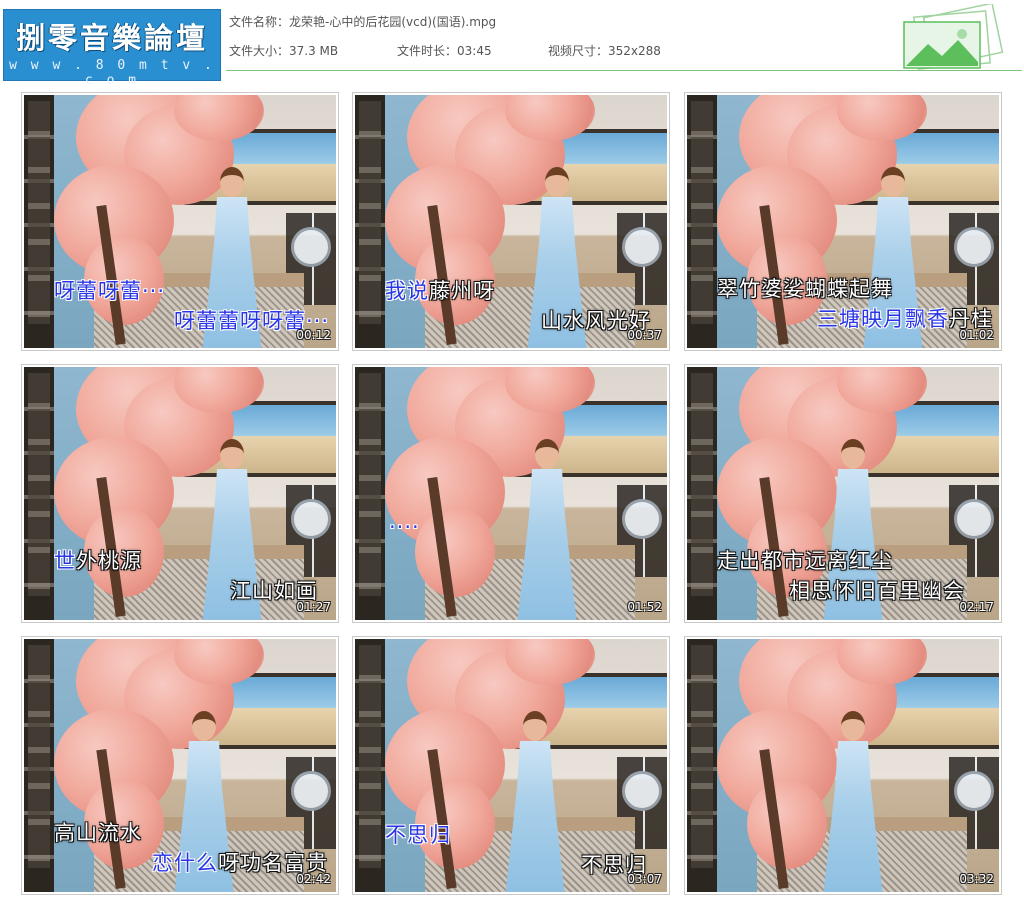 This screenshot has height=918, width=1024. I want to click on lyric-line-2: 相思怀旧百里幽会, so click(877, 591).